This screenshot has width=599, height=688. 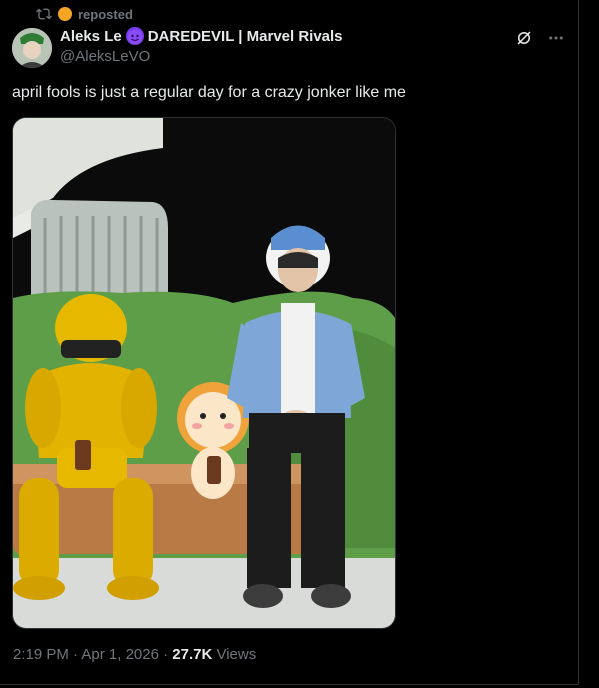 I want to click on author-name: Aleks Le DAREDEVIL | Marvel Rivals, so click(x=201, y=36).